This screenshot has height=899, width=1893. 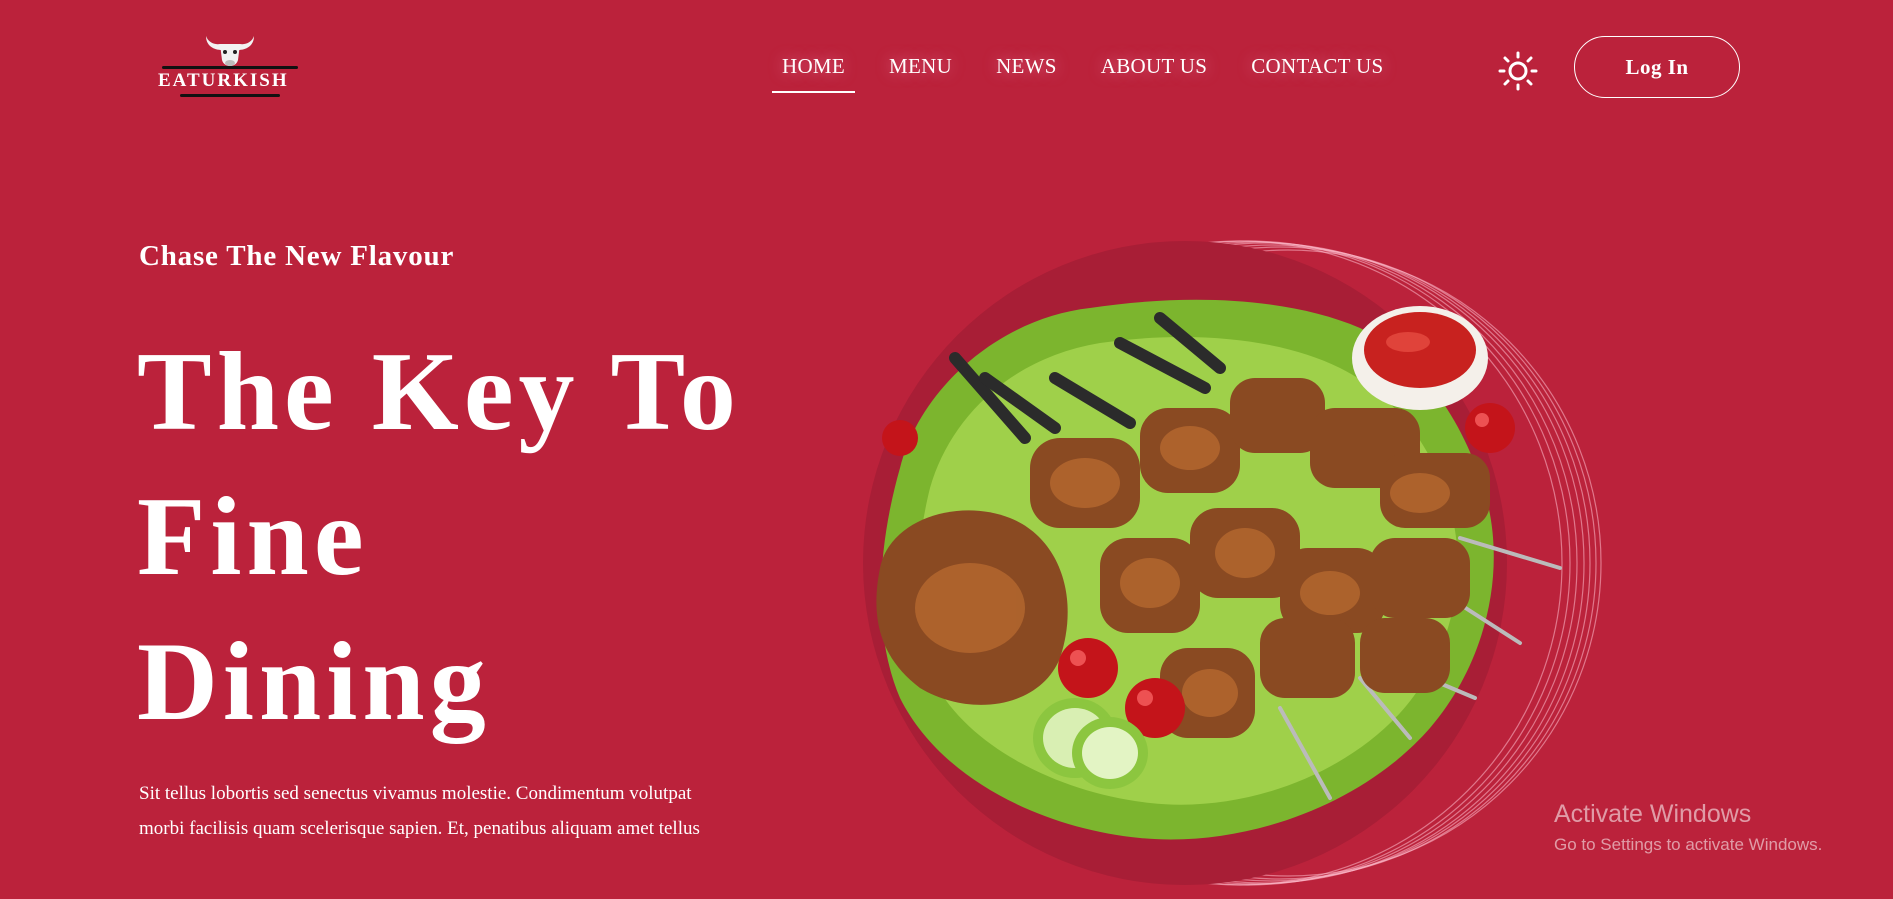 What do you see at coordinates (253, 537) in the screenshot?
I see `hero-title-line: Fine` at bounding box center [253, 537].